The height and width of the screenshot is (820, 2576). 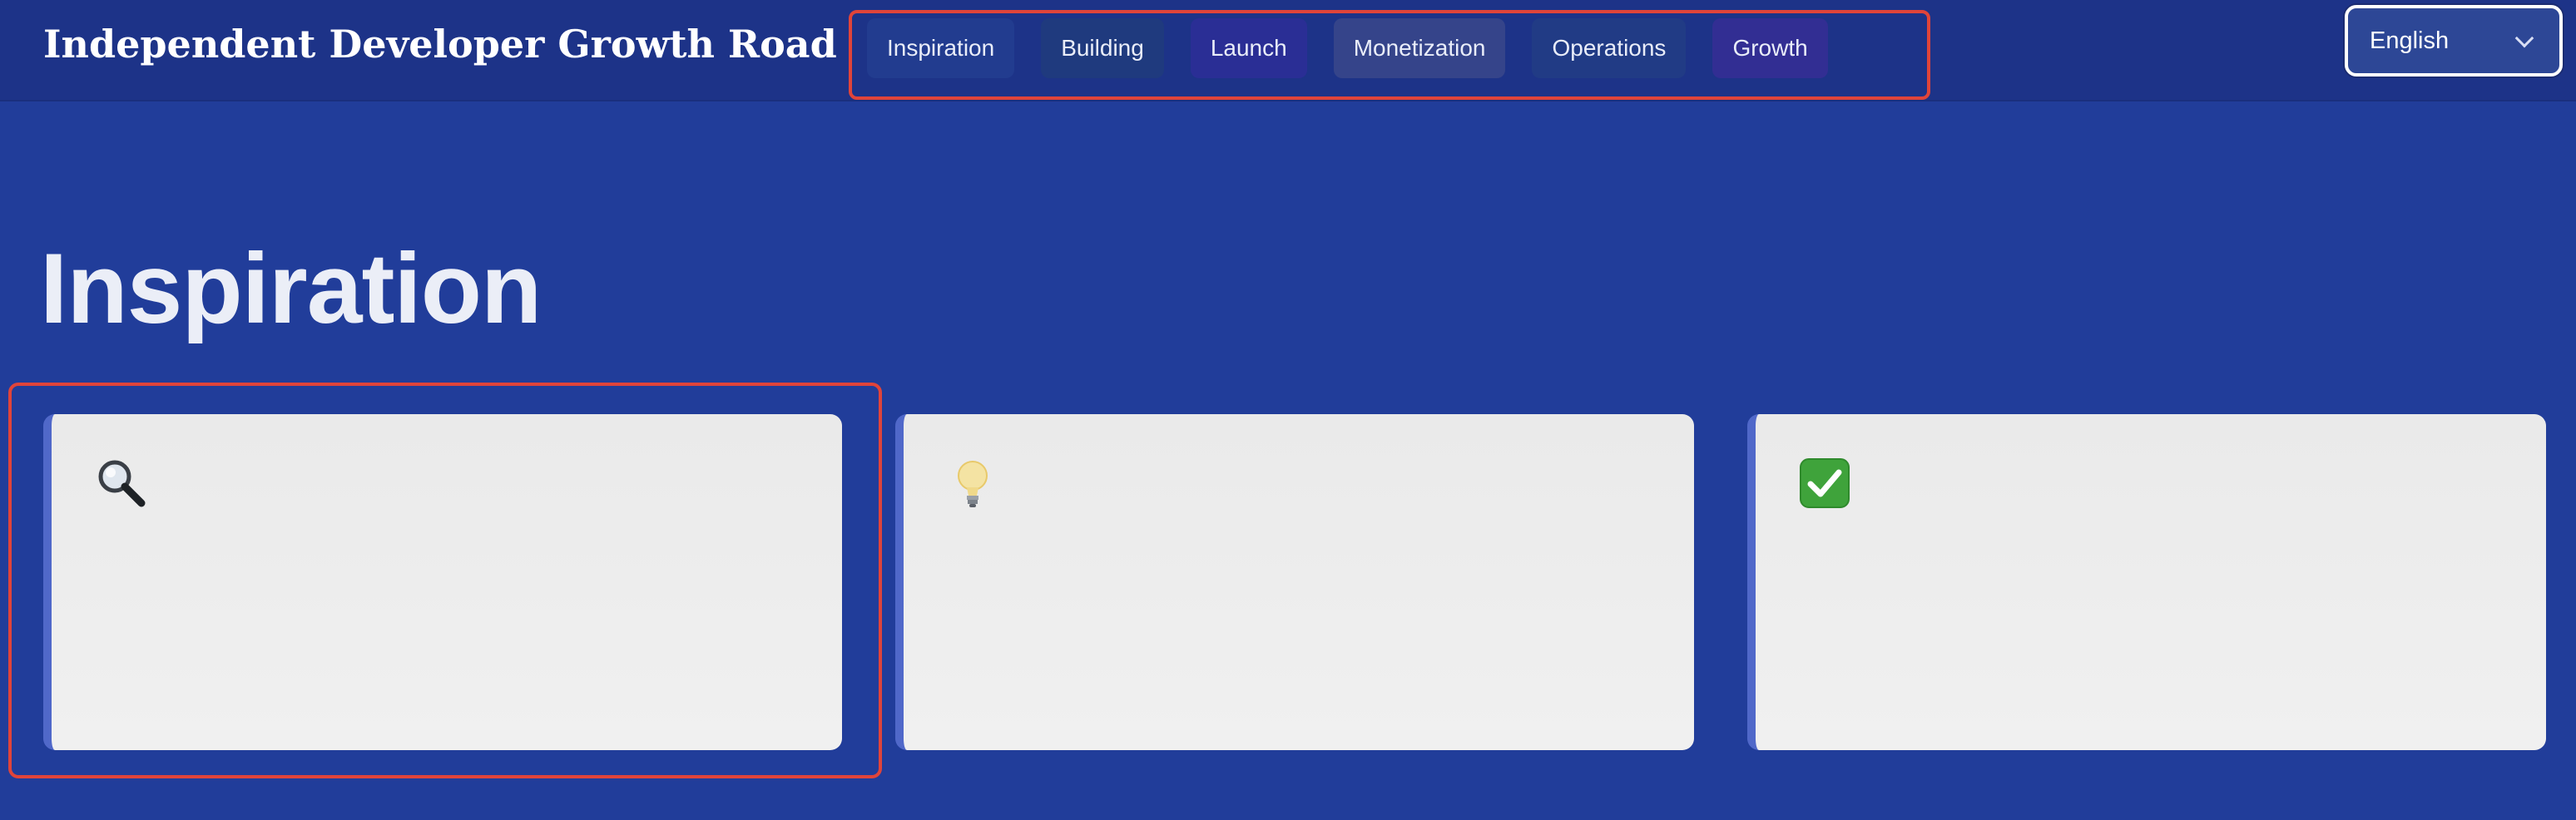 What do you see at coordinates (291, 288) in the screenshot?
I see `section-heading: Inspiration` at bounding box center [291, 288].